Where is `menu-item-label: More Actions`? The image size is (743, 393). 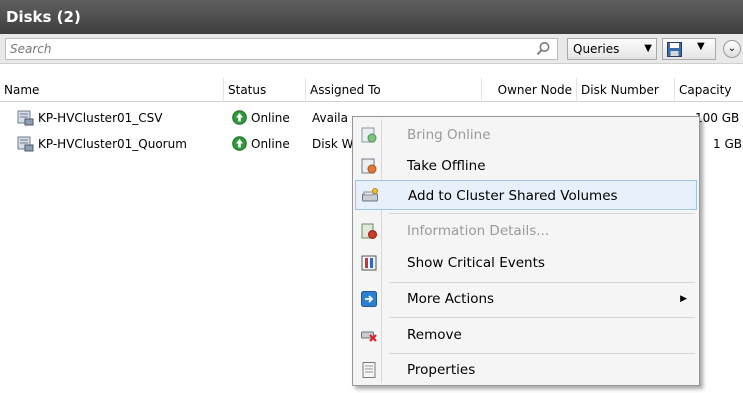
menu-item-label: More Actions is located at coordinates (451, 299).